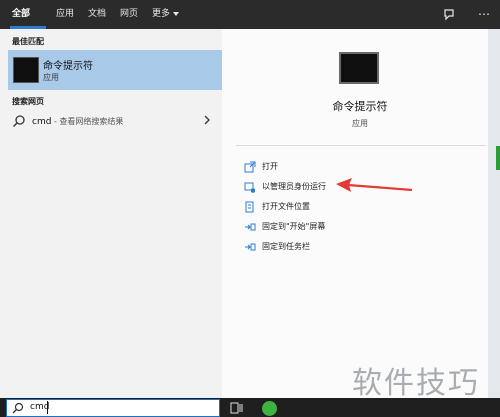  What do you see at coordinates (87, 121) in the screenshot?
I see `web-search-suffix: - 查看网络搜索结果` at bounding box center [87, 121].